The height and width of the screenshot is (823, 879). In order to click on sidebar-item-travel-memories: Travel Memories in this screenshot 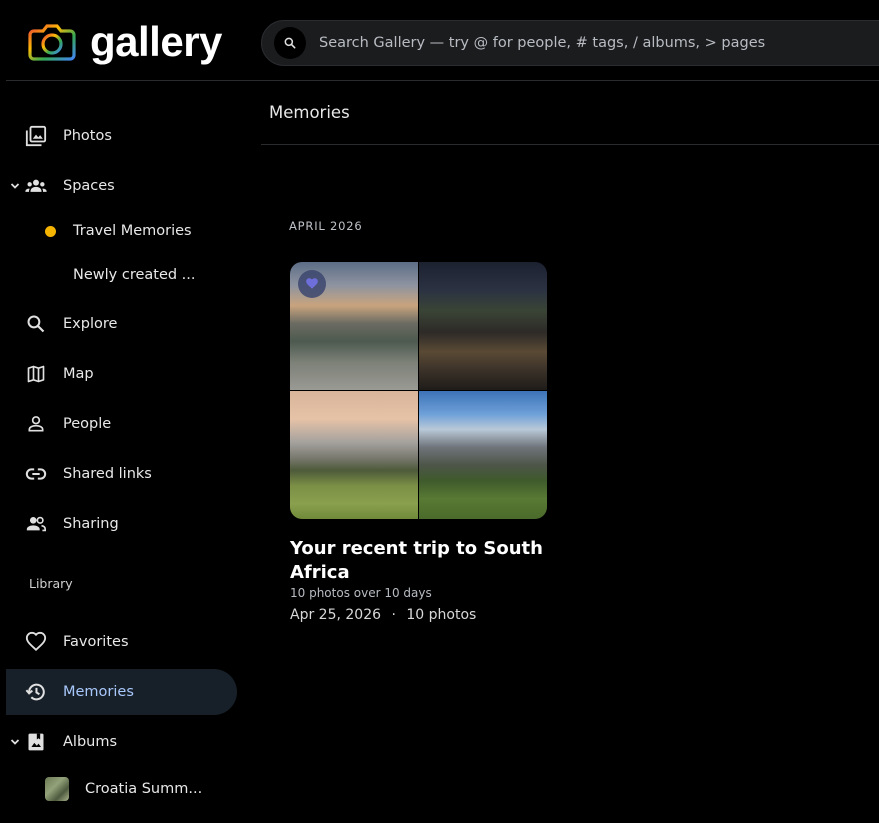, I will do `click(118, 231)`.